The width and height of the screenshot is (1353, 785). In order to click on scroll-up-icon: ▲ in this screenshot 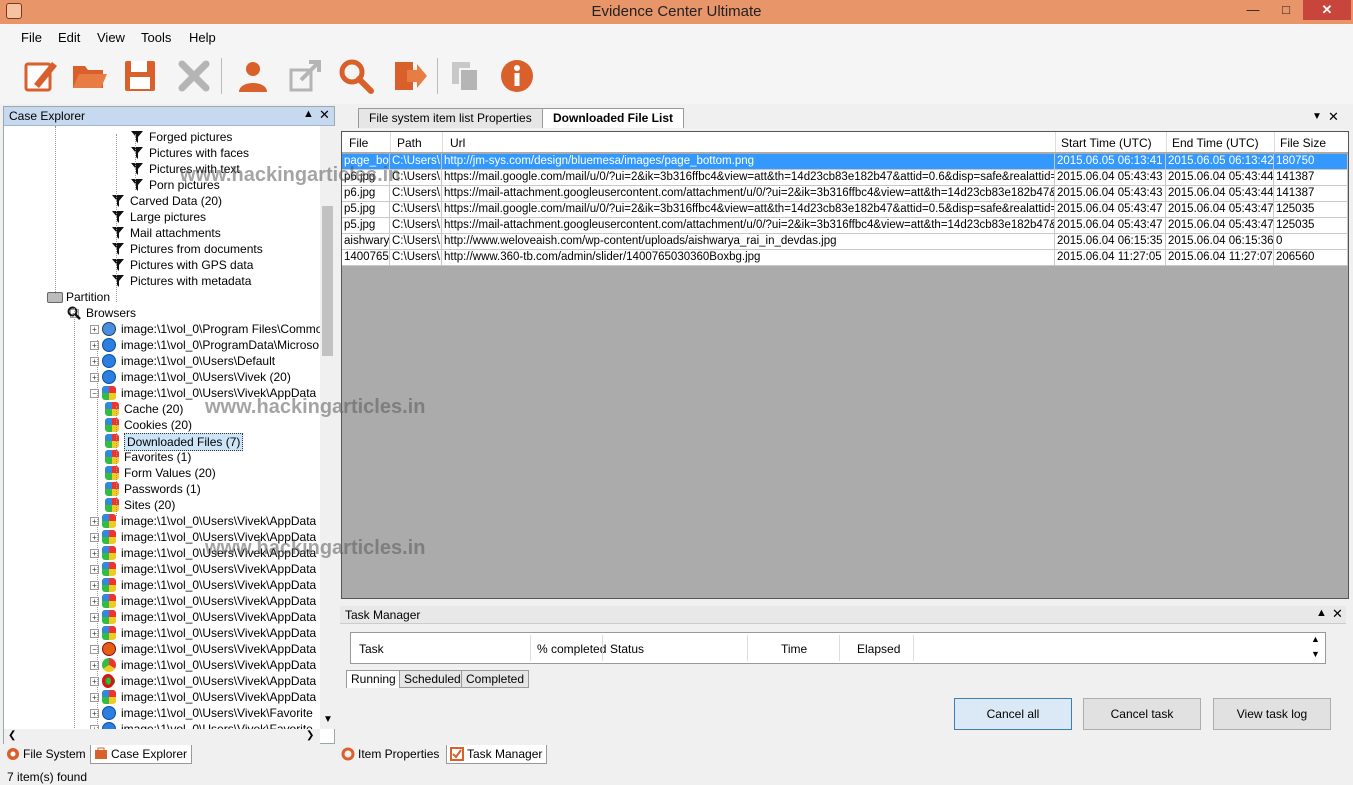, I will do `click(1315, 639)`.